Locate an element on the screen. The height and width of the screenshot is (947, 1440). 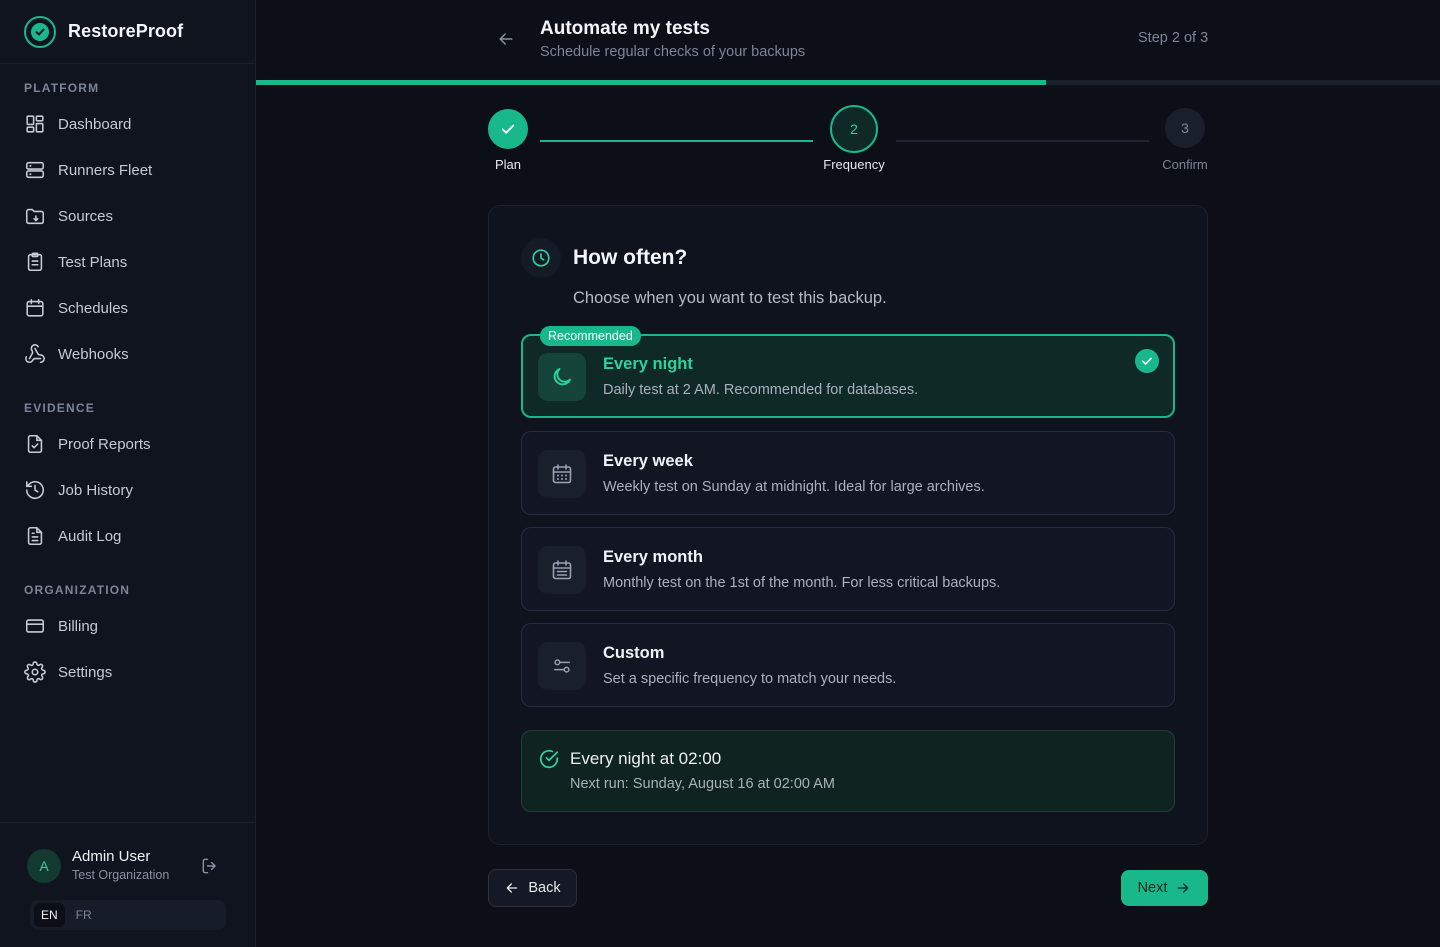
step-frequency-circle: 2 is located at coordinates (854, 129).